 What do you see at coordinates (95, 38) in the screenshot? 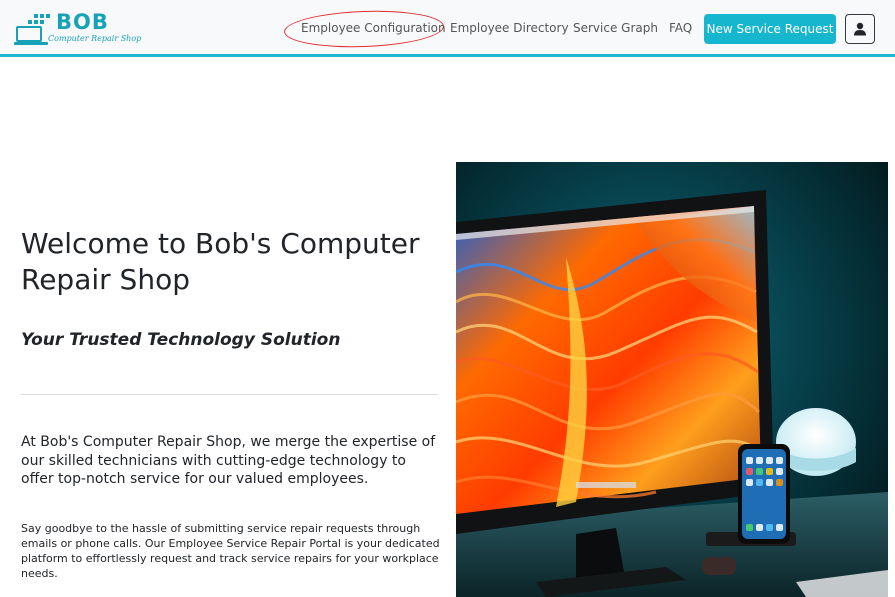
I see `brand-tagline: Computer Repair Shop` at bounding box center [95, 38].